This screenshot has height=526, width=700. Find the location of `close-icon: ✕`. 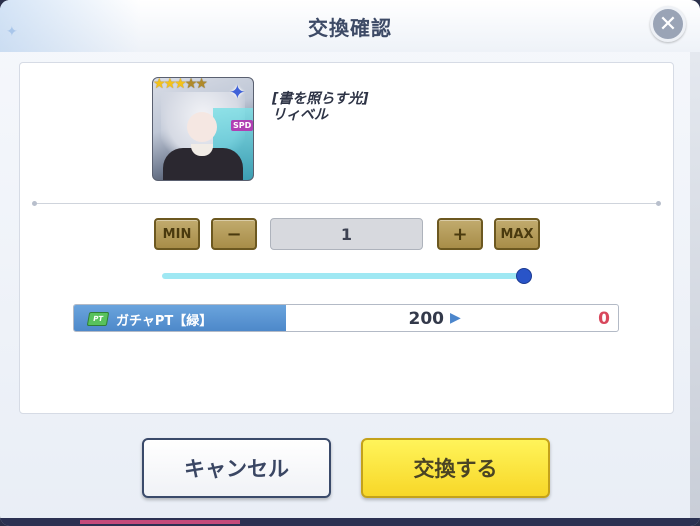

close-icon: ✕ is located at coordinates (668, 24).